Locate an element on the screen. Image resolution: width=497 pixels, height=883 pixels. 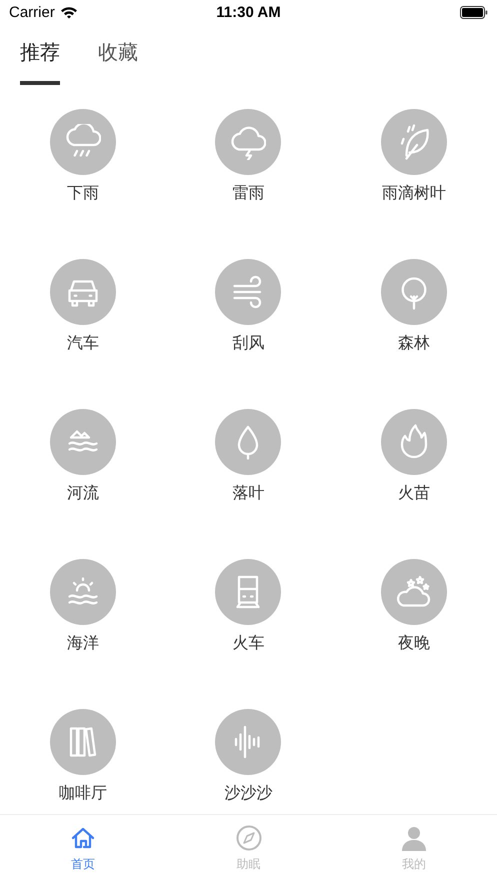
sound-label: 河流 is located at coordinates (82, 493).